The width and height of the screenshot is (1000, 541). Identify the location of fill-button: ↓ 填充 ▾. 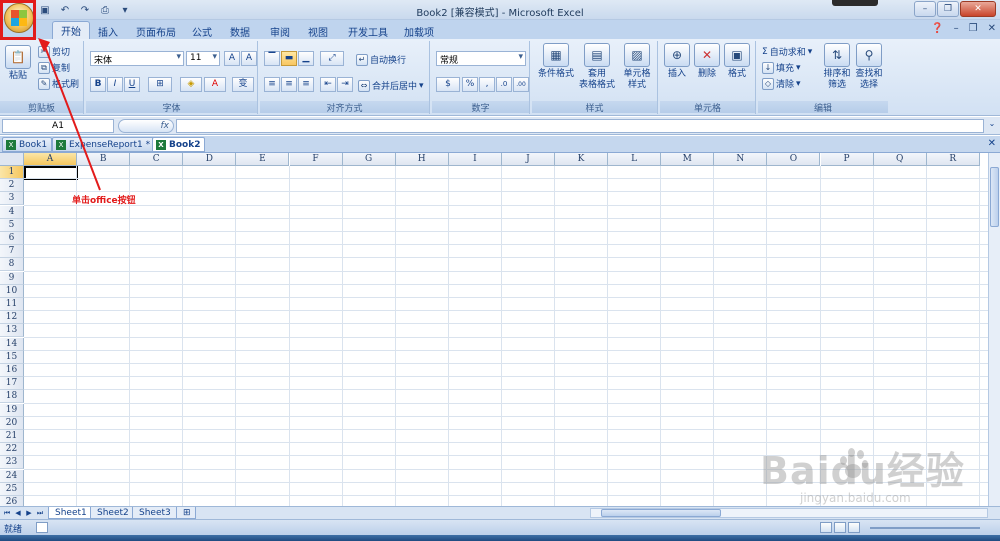
(781, 67).